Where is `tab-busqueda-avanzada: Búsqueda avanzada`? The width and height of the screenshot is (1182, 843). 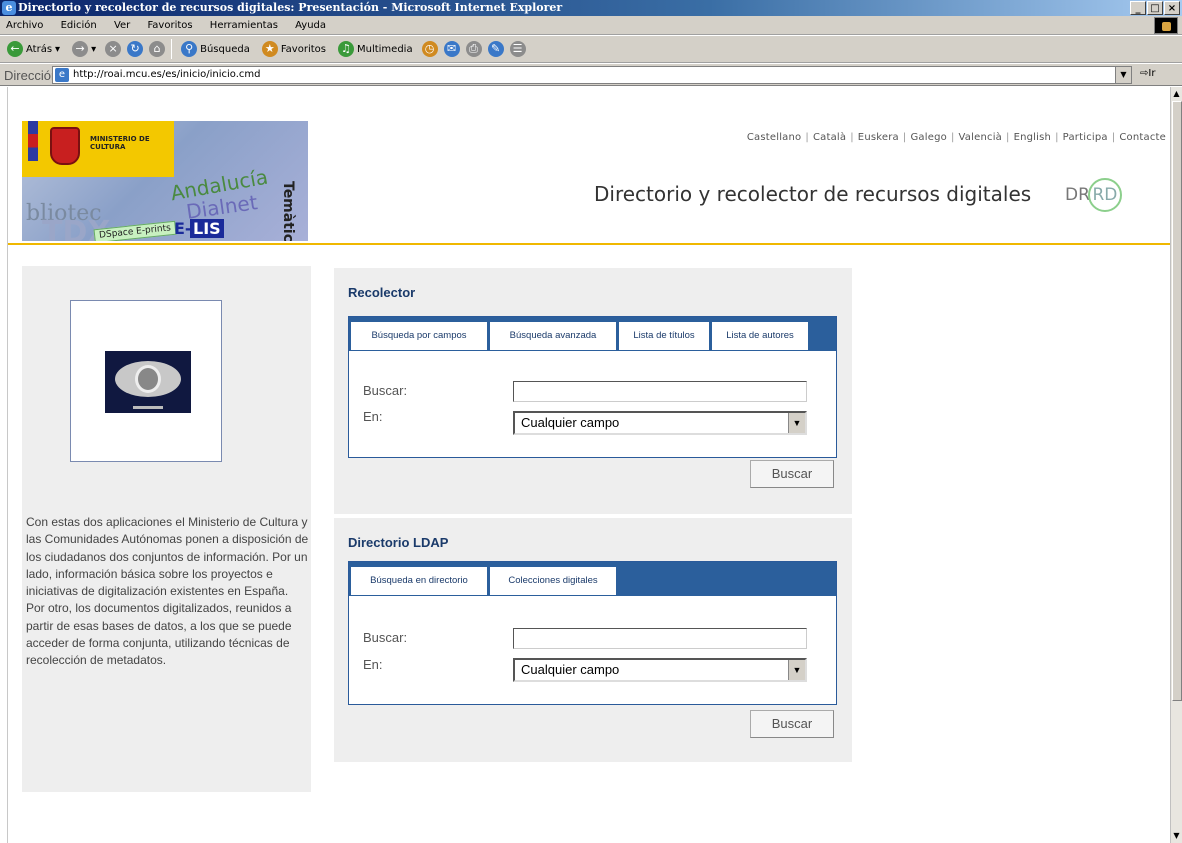
tab-busqueda-avanzada: Búsqueda avanzada is located at coordinates (553, 336).